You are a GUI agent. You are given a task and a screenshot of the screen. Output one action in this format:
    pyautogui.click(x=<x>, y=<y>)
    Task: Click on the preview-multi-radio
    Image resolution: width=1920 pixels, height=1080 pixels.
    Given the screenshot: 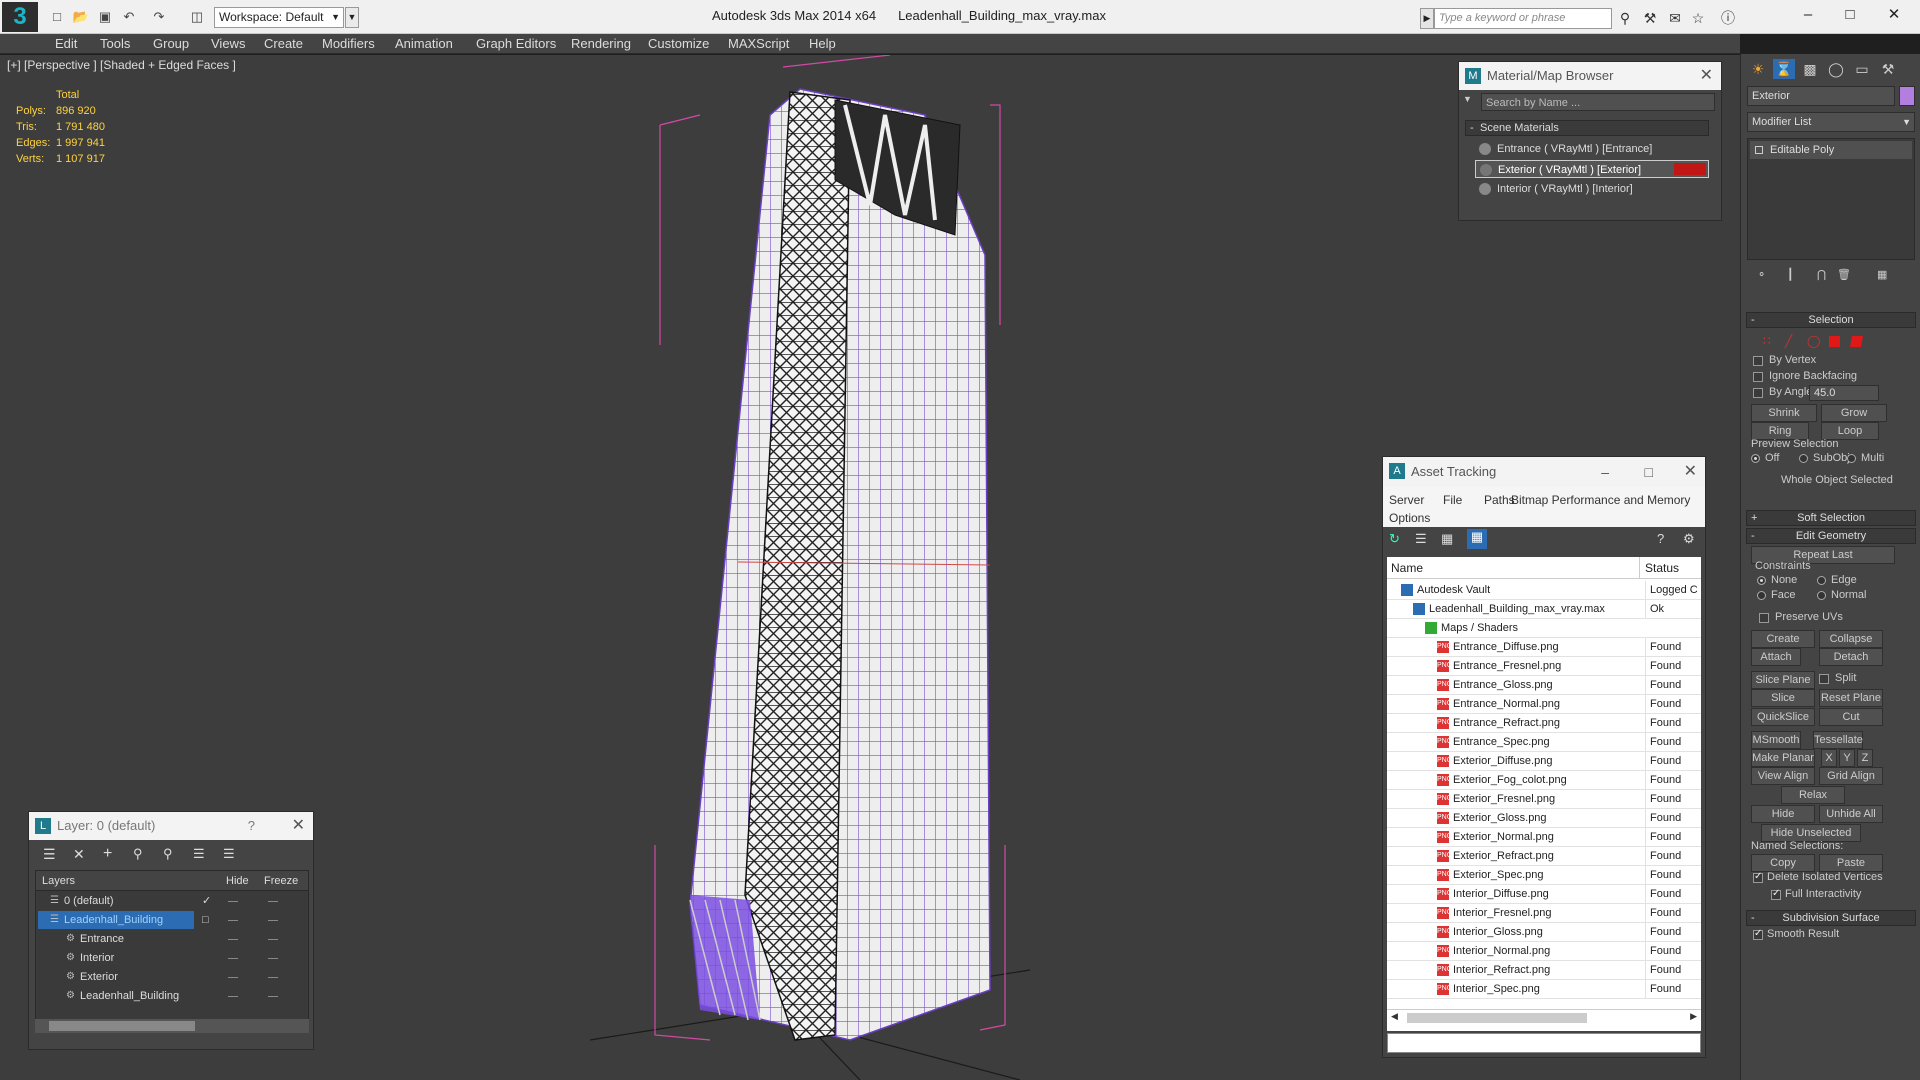 What is the action you would take?
    pyautogui.click(x=1851, y=458)
    